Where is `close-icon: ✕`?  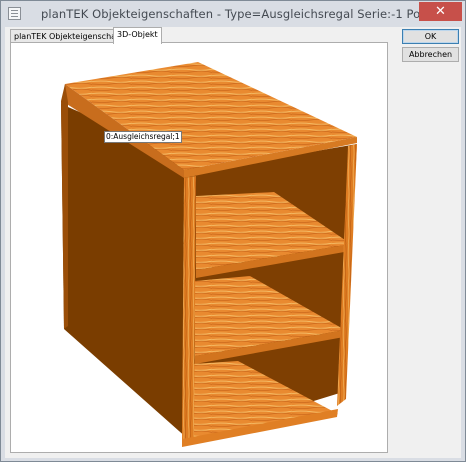 close-icon: ✕ is located at coordinates (440, 11).